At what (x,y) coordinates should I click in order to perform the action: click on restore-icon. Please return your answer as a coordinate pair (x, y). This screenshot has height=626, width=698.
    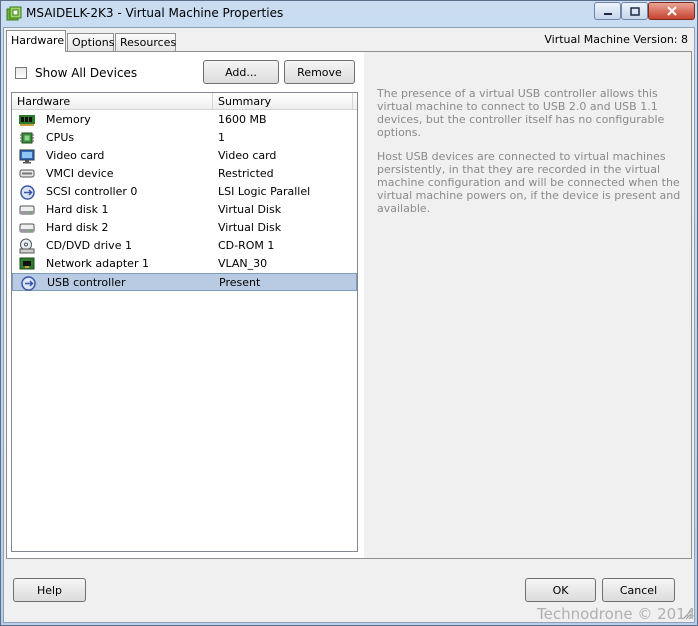
    Looking at the image, I should click on (634, 11).